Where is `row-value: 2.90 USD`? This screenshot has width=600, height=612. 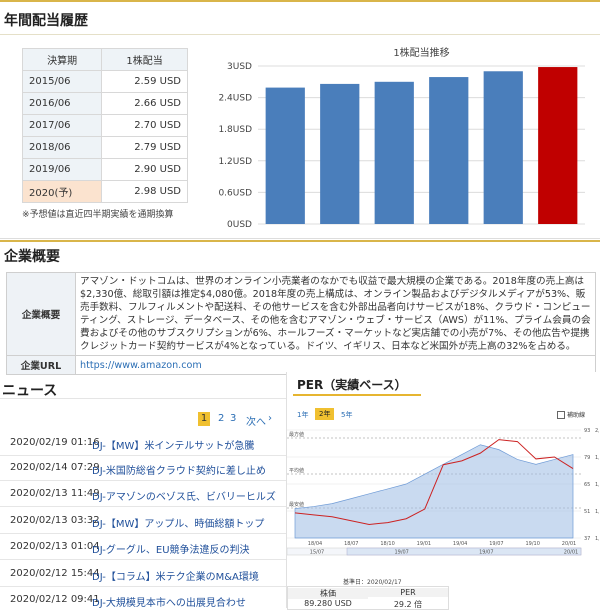
row-value: 2.90 USD is located at coordinates (144, 169).